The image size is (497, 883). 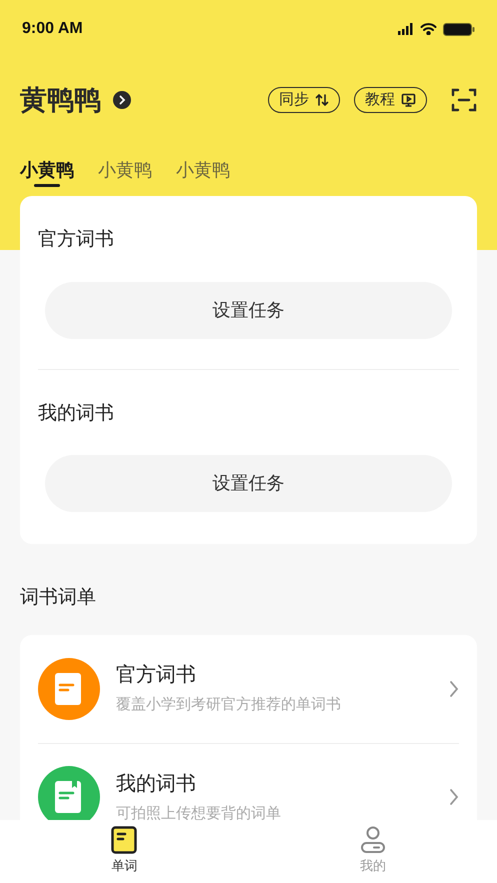 I want to click on section-heading: 词书词单, so click(x=58, y=598).